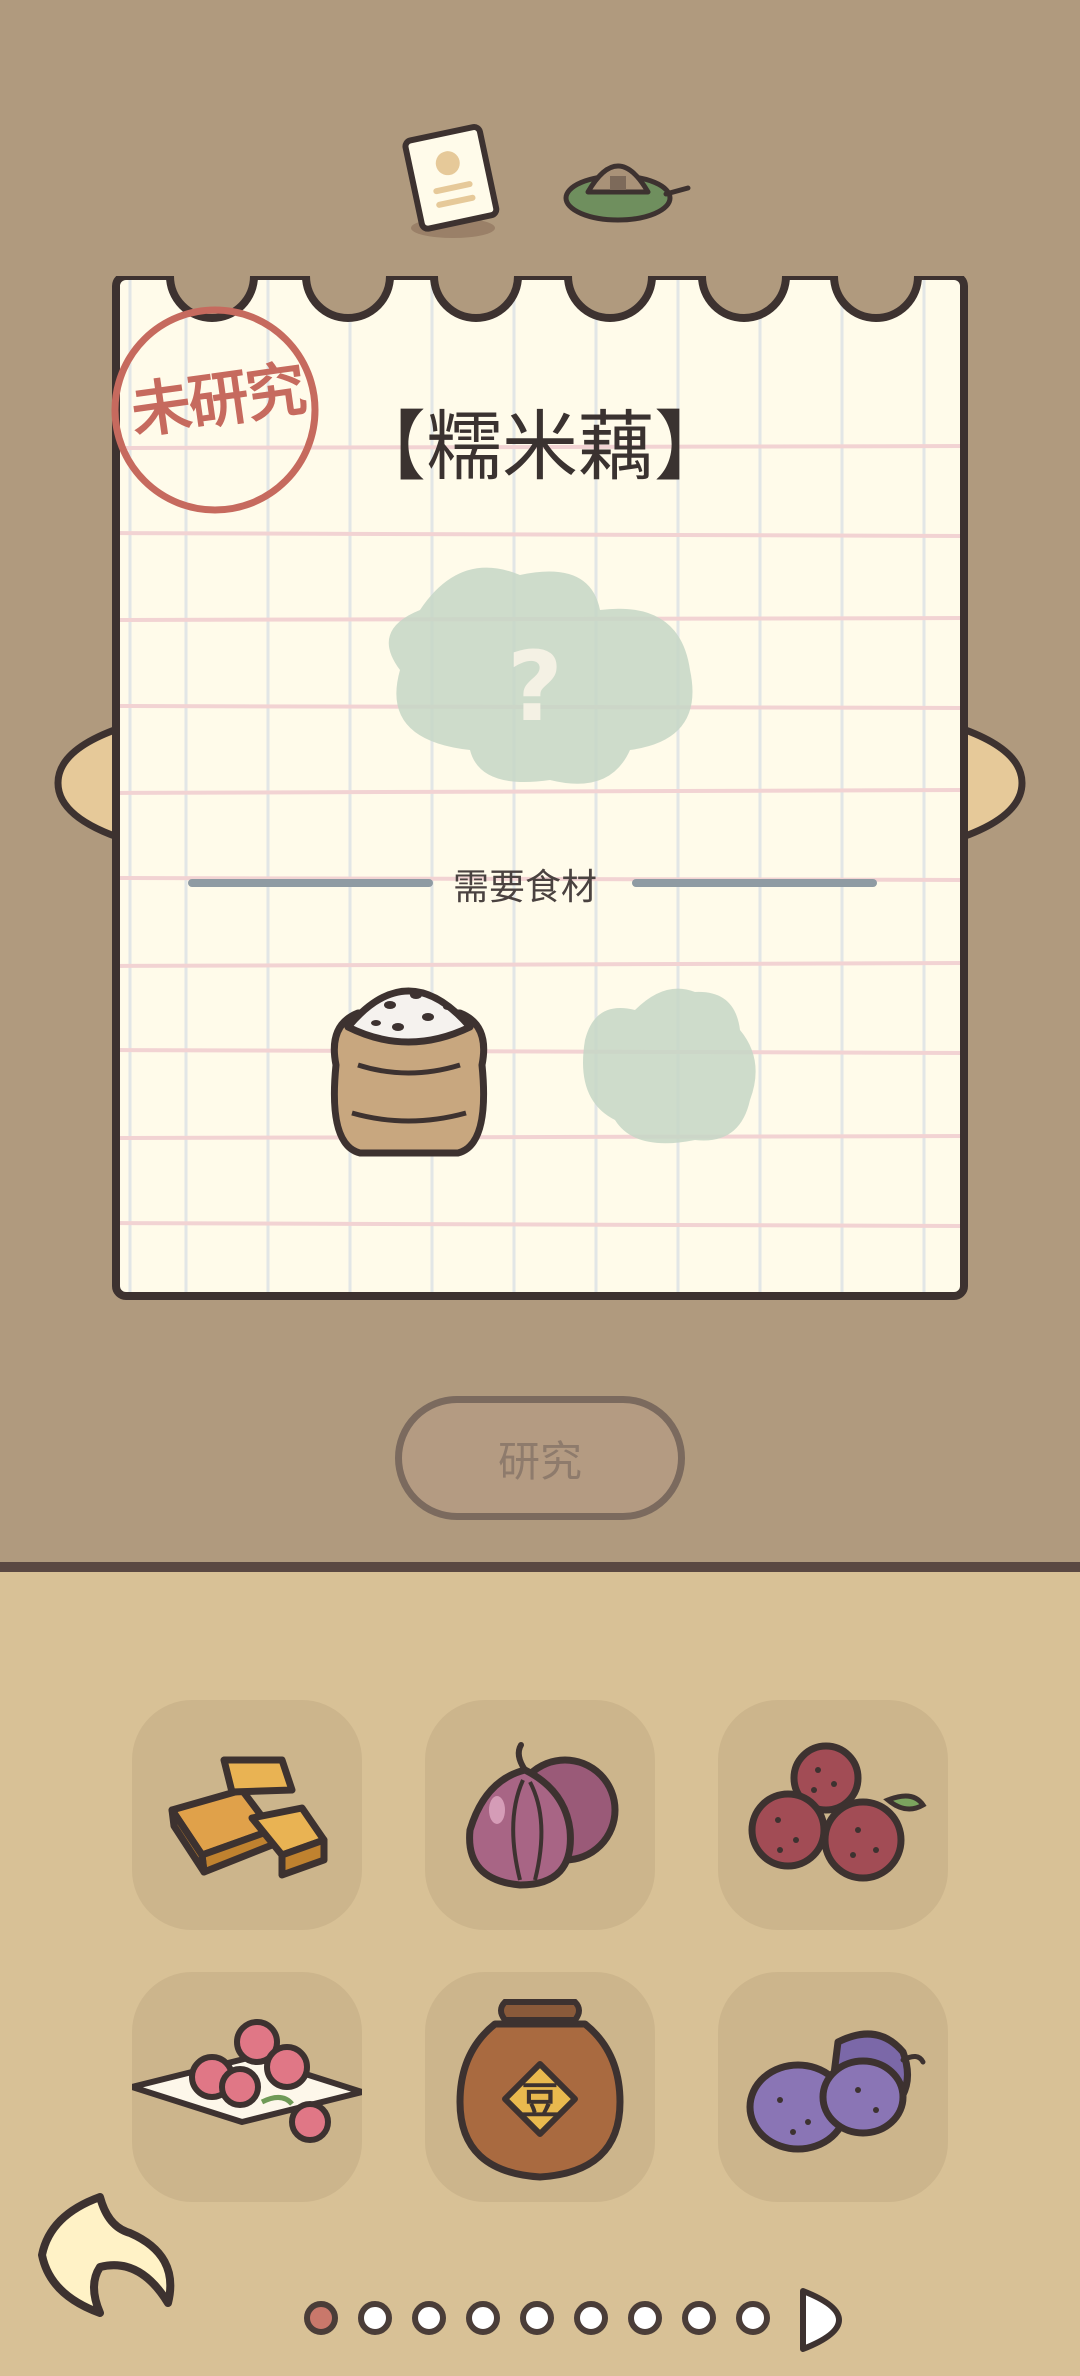 This screenshot has width=1080, height=2376. What do you see at coordinates (310, 883) in the screenshot?
I see `divider-left` at bounding box center [310, 883].